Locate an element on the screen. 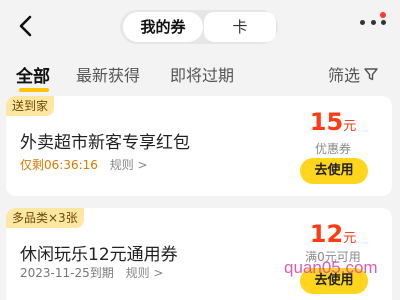 The width and height of the screenshot is (400, 300). coupon-meta: 2023-11-25到期 规则 > is located at coordinates (91, 272).